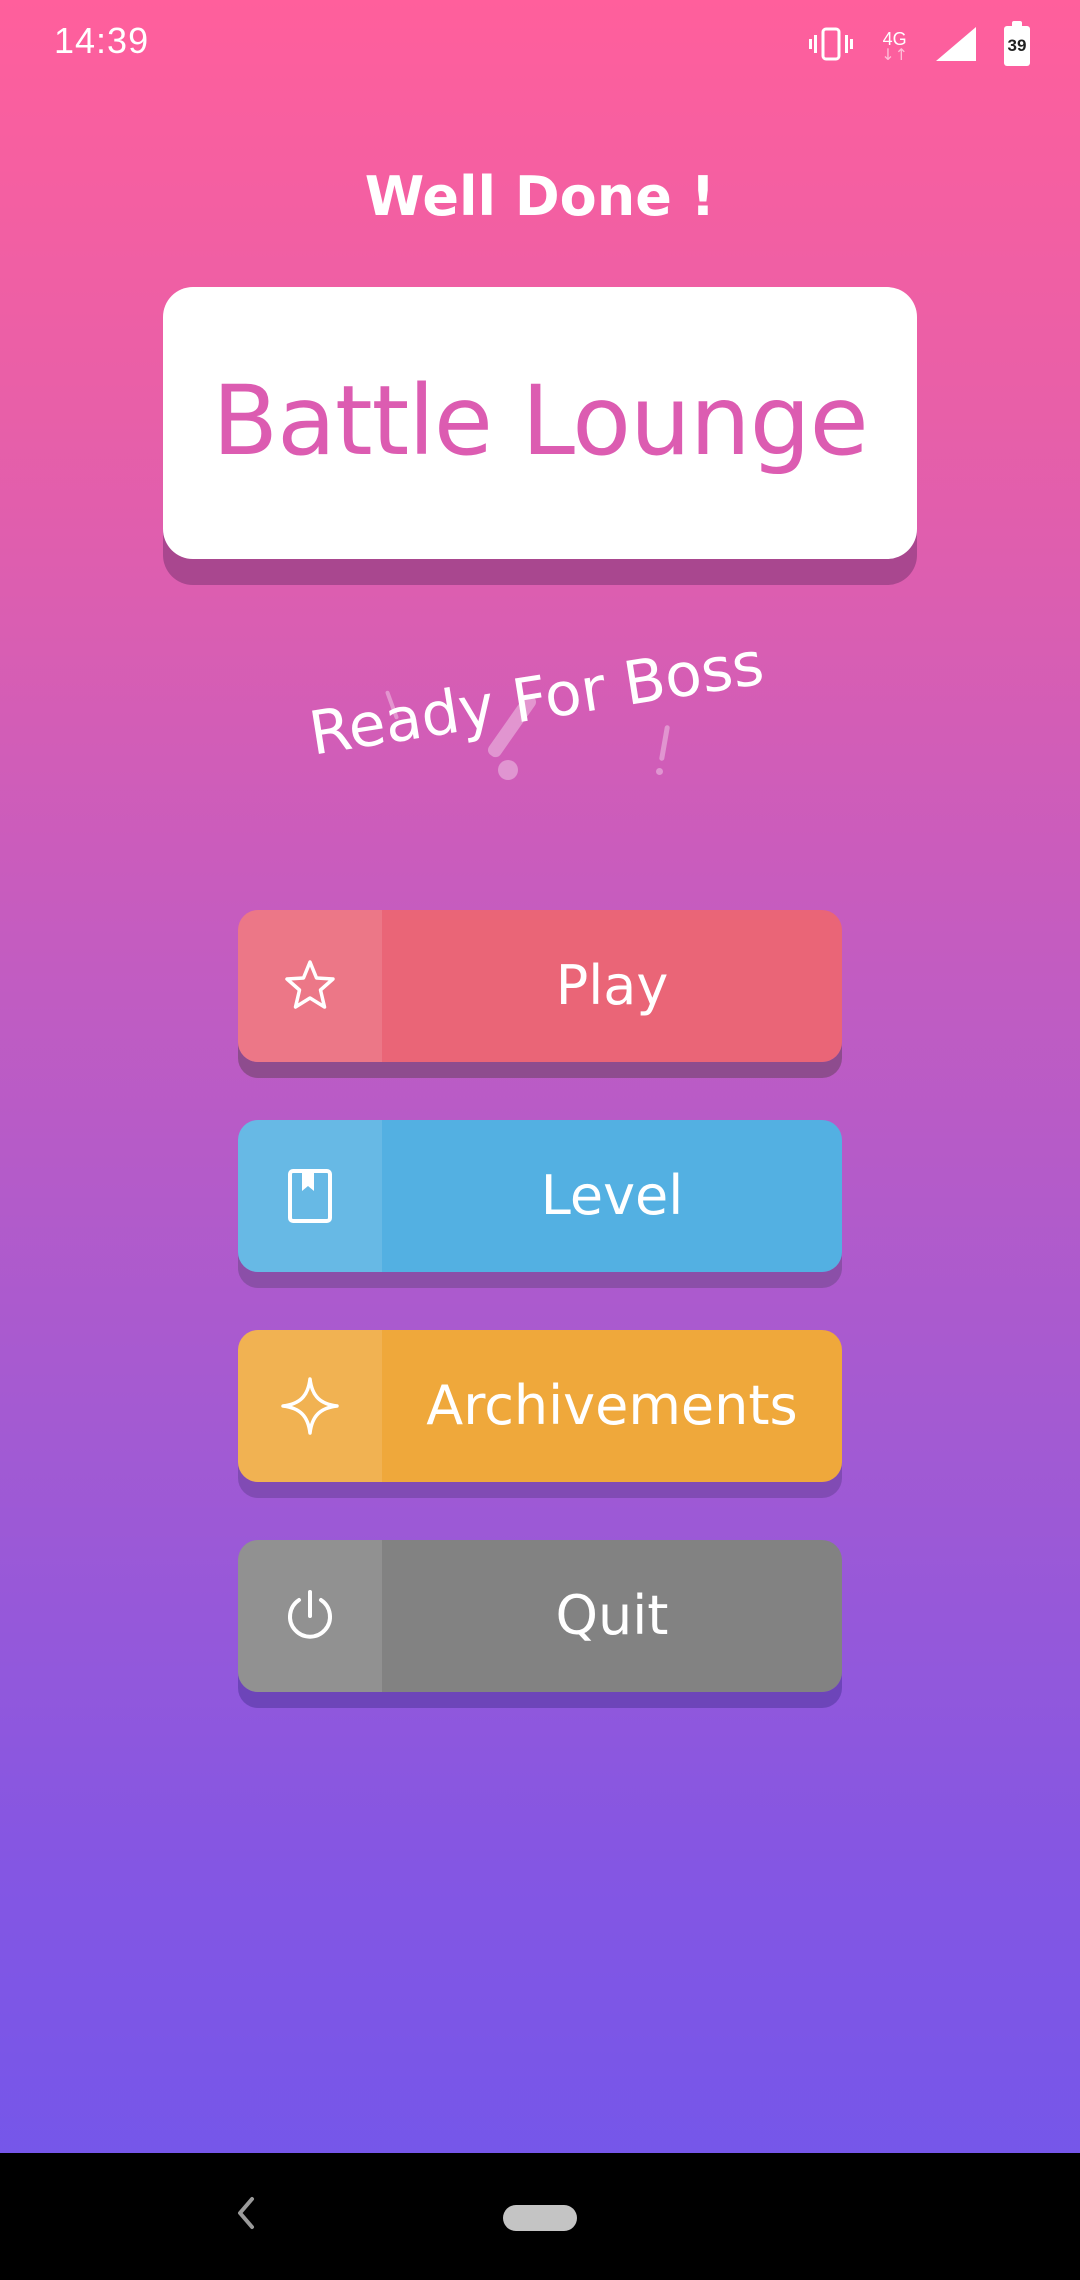  Describe the element at coordinates (540, 1616) in the screenshot. I see `quit-button: Quit` at that location.